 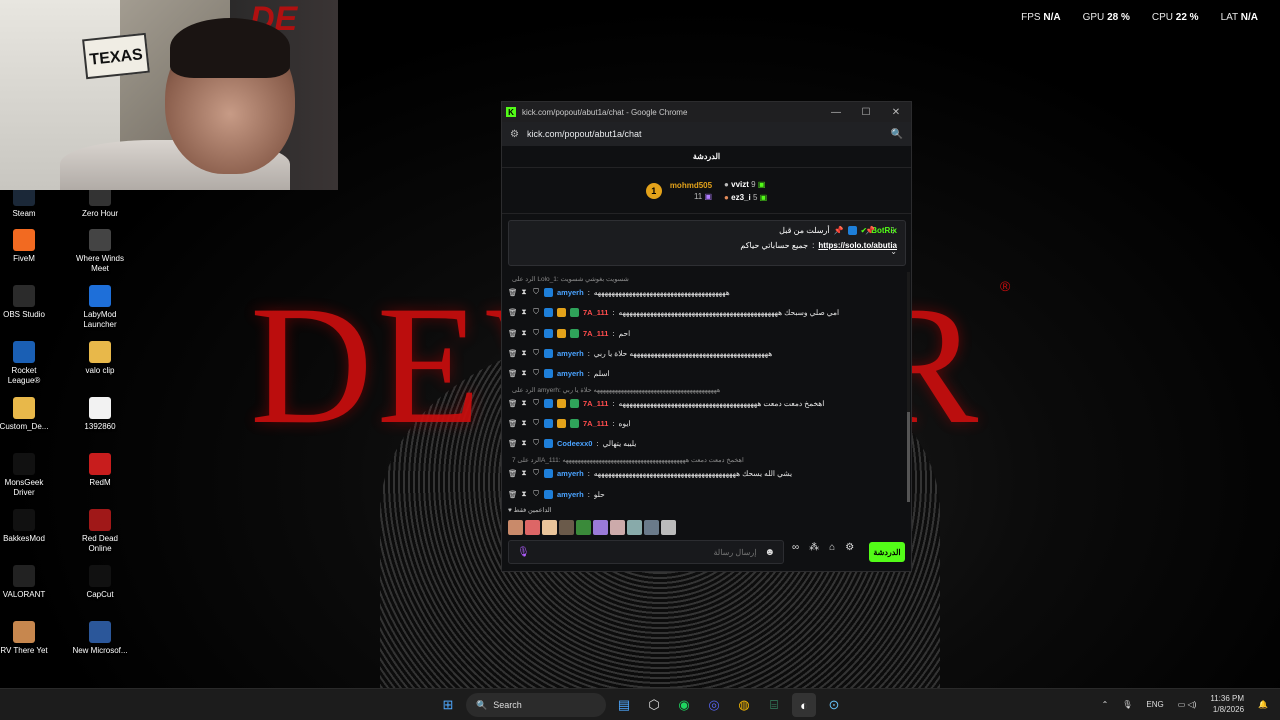 I want to click on chat-message: 🗑 ⧗ ⛉ 7A_111: احم, so click(x=703, y=333).